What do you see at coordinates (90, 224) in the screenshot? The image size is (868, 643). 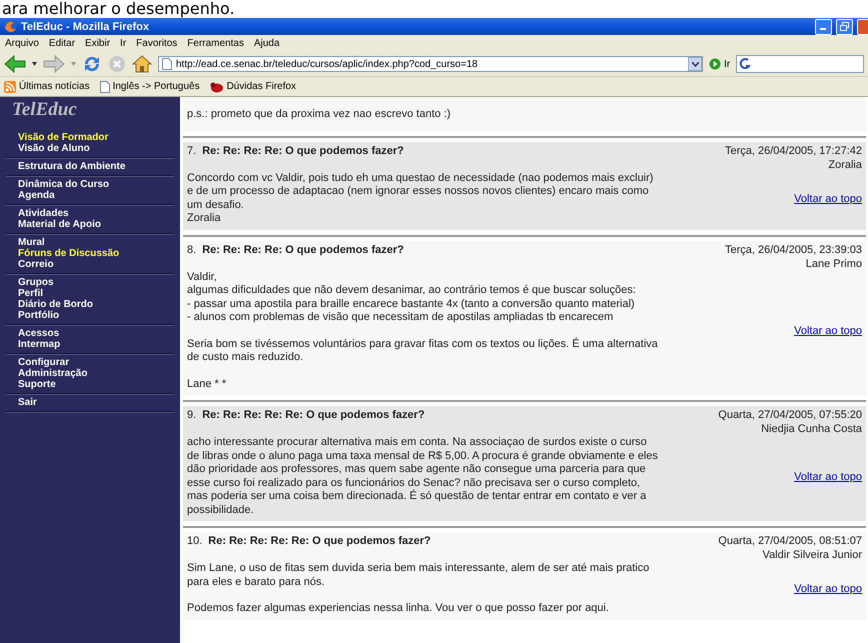 I see `sidebar-item: Material de Apoio` at bounding box center [90, 224].